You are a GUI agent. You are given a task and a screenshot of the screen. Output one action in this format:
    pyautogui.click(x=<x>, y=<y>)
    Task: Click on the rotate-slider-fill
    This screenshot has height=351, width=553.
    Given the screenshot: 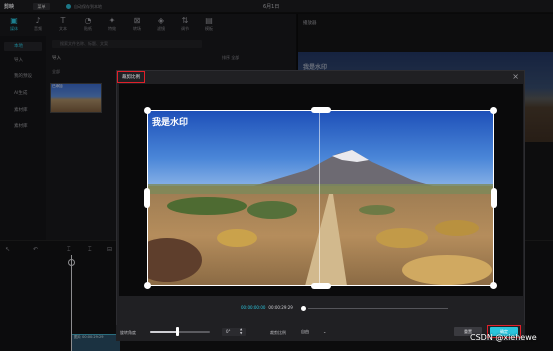 What is the action you would take?
    pyautogui.click(x=164, y=332)
    